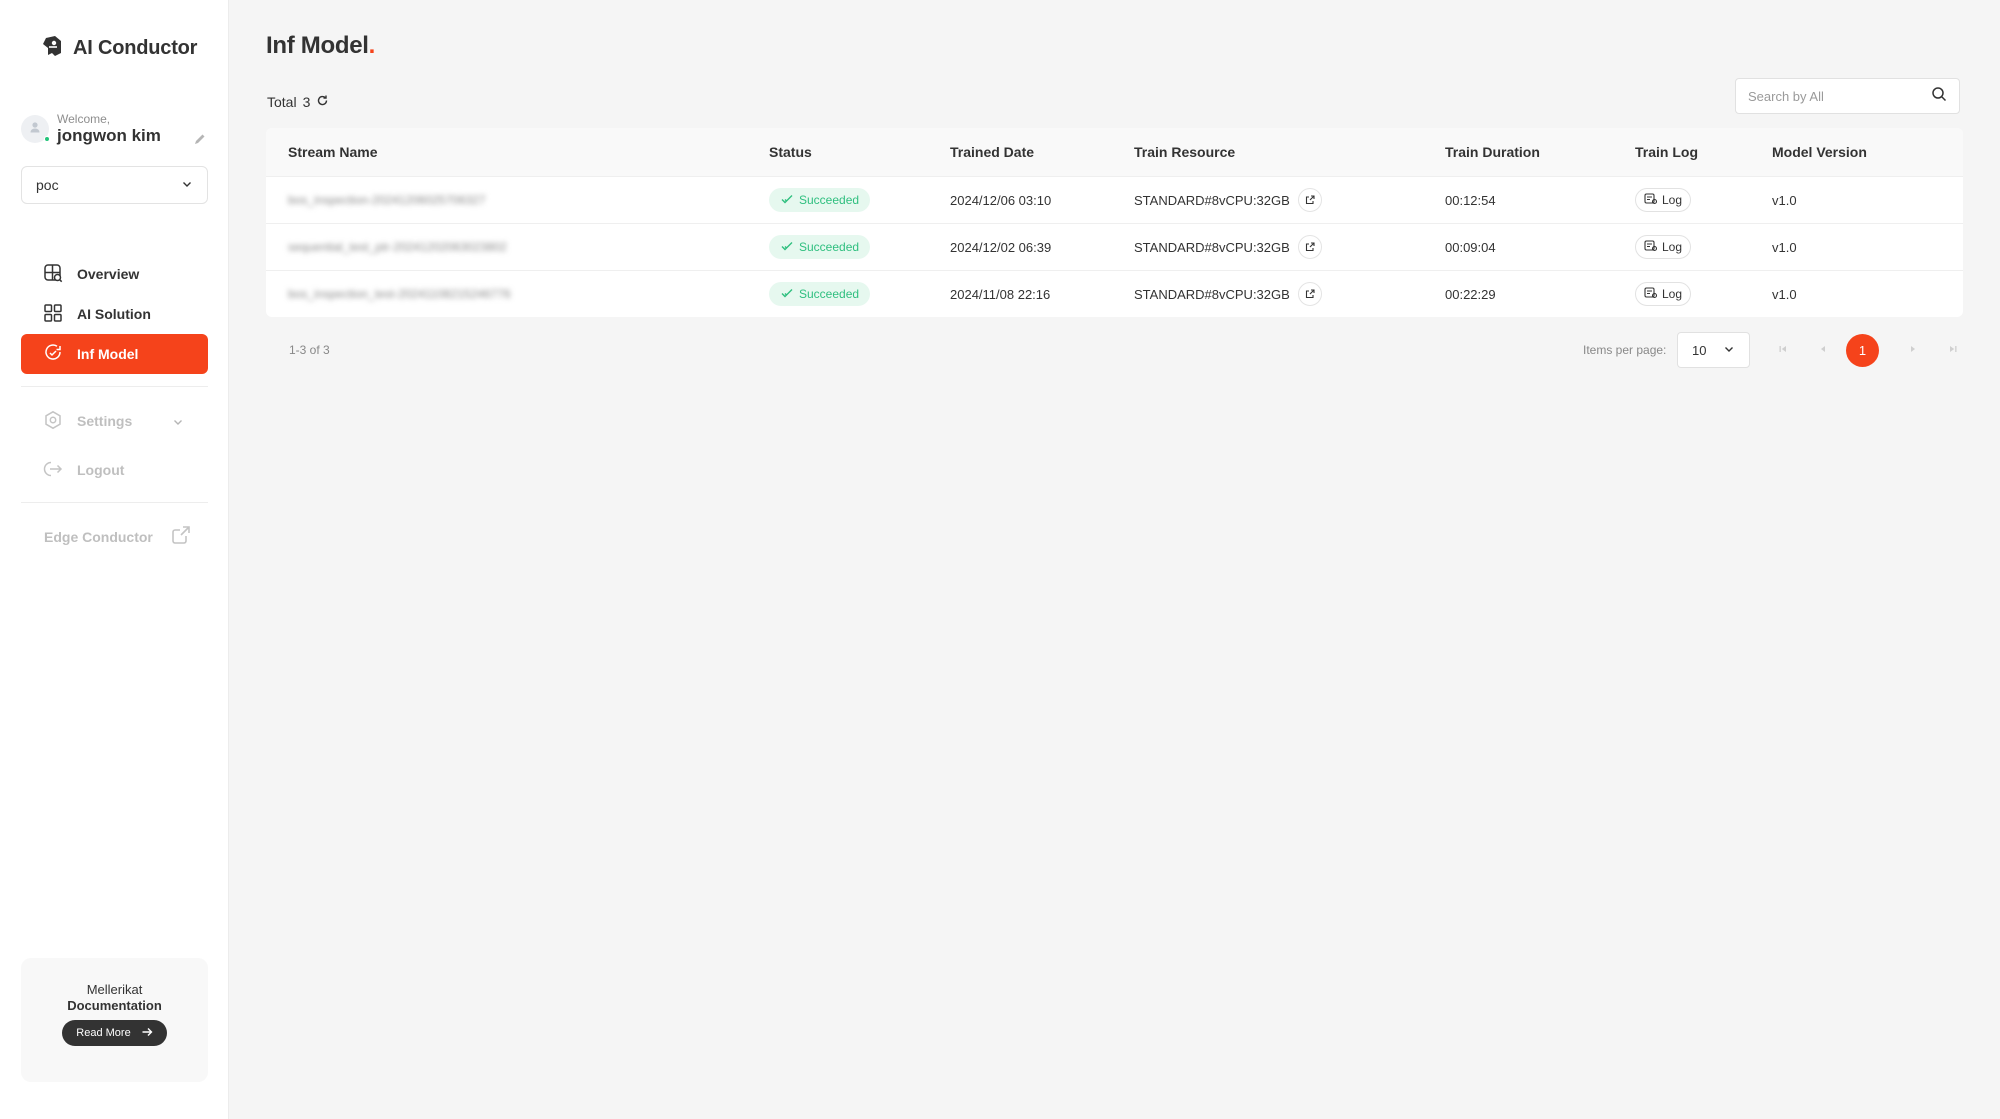  I want to click on trained-date: 2024/12/02 06:39, so click(1001, 247).